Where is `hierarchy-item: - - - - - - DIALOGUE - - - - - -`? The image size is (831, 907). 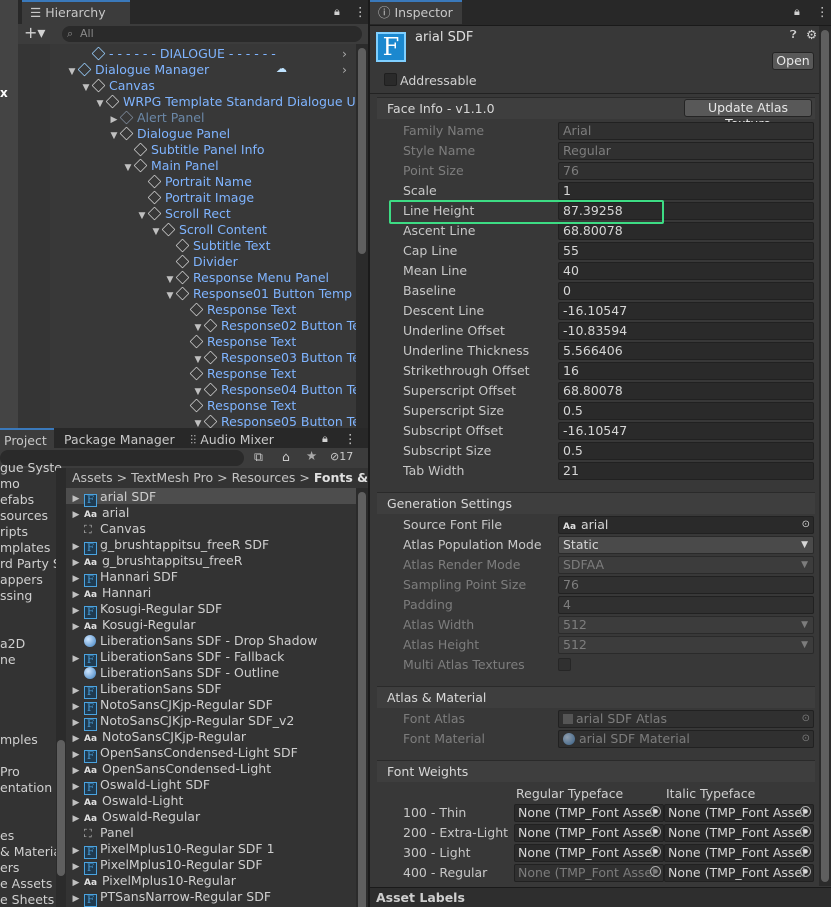 hierarchy-item: - - - - - - DIALOGUE - - - - - - is located at coordinates (178, 54).